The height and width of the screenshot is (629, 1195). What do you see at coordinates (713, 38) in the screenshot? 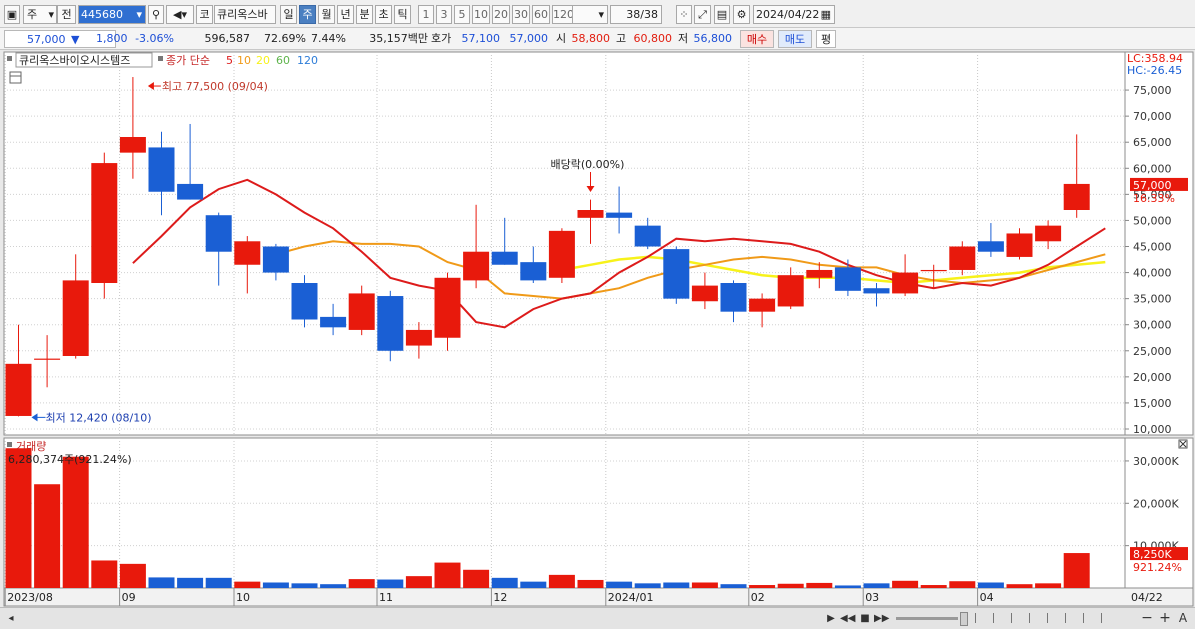
I see `low-price: 56,800` at bounding box center [713, 38].